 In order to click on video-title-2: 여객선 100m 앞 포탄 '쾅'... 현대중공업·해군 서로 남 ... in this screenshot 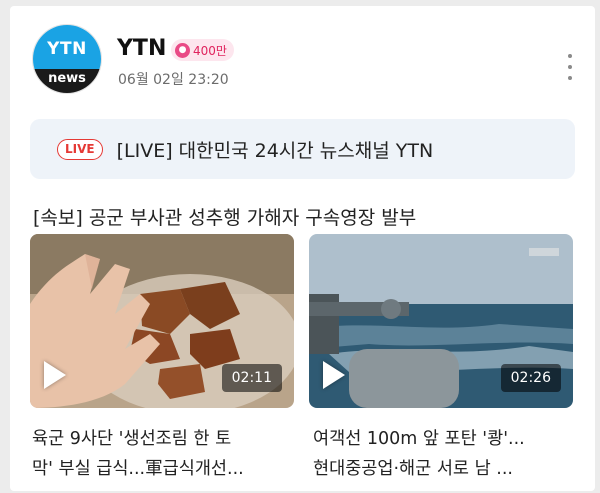, I will do `click(443, 454)`.